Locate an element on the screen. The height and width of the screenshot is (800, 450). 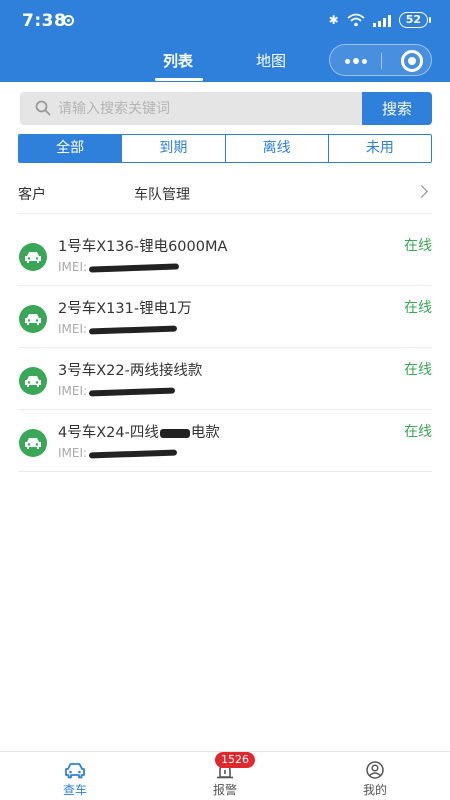
alarm-count-badge: 1526 is located at coordinates (235, 760).